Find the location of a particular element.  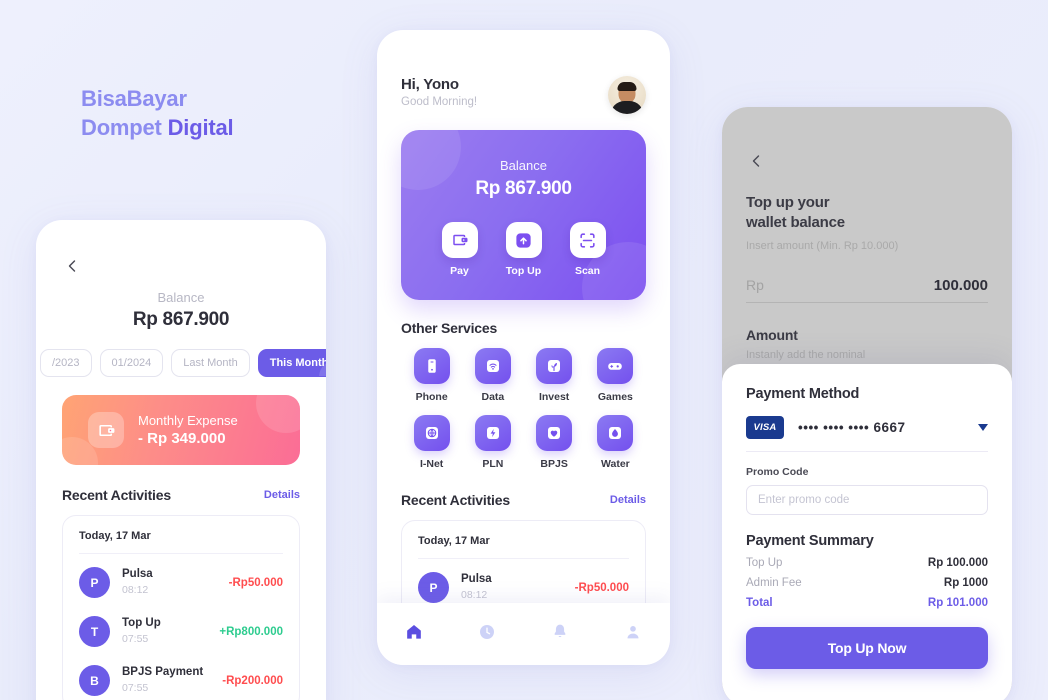

globe-icon is located at coordinates (431, 433).